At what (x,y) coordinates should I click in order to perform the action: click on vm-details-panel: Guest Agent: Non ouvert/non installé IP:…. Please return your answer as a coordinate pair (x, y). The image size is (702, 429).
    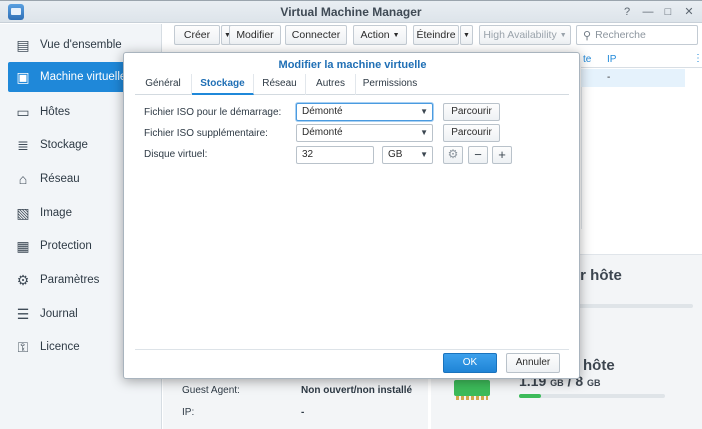
    Looking at the image, I should click on (295, 401).